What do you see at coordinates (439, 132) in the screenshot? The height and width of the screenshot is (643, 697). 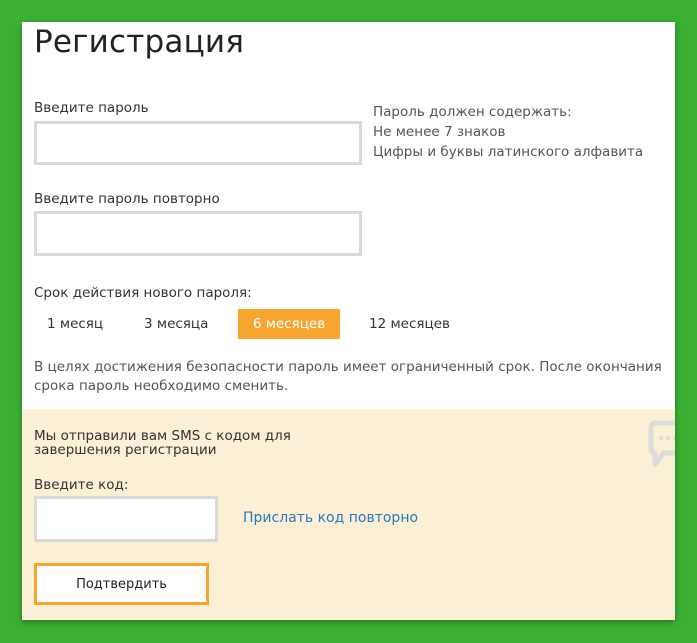 I see `requirement-item: Не менее 7 знаков` at bounding box center [439, 132].